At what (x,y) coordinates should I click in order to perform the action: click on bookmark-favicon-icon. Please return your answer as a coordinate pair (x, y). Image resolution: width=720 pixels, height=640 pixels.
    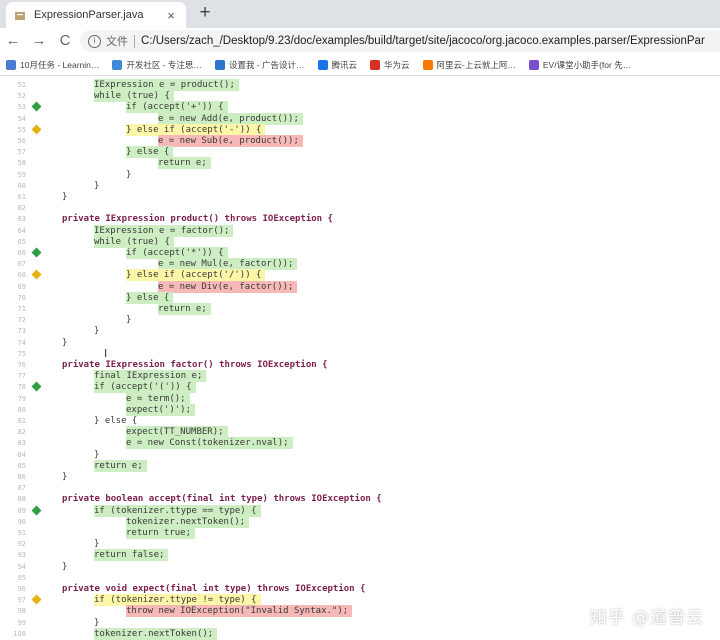
    Looking at the image, I should click on (427, 64).